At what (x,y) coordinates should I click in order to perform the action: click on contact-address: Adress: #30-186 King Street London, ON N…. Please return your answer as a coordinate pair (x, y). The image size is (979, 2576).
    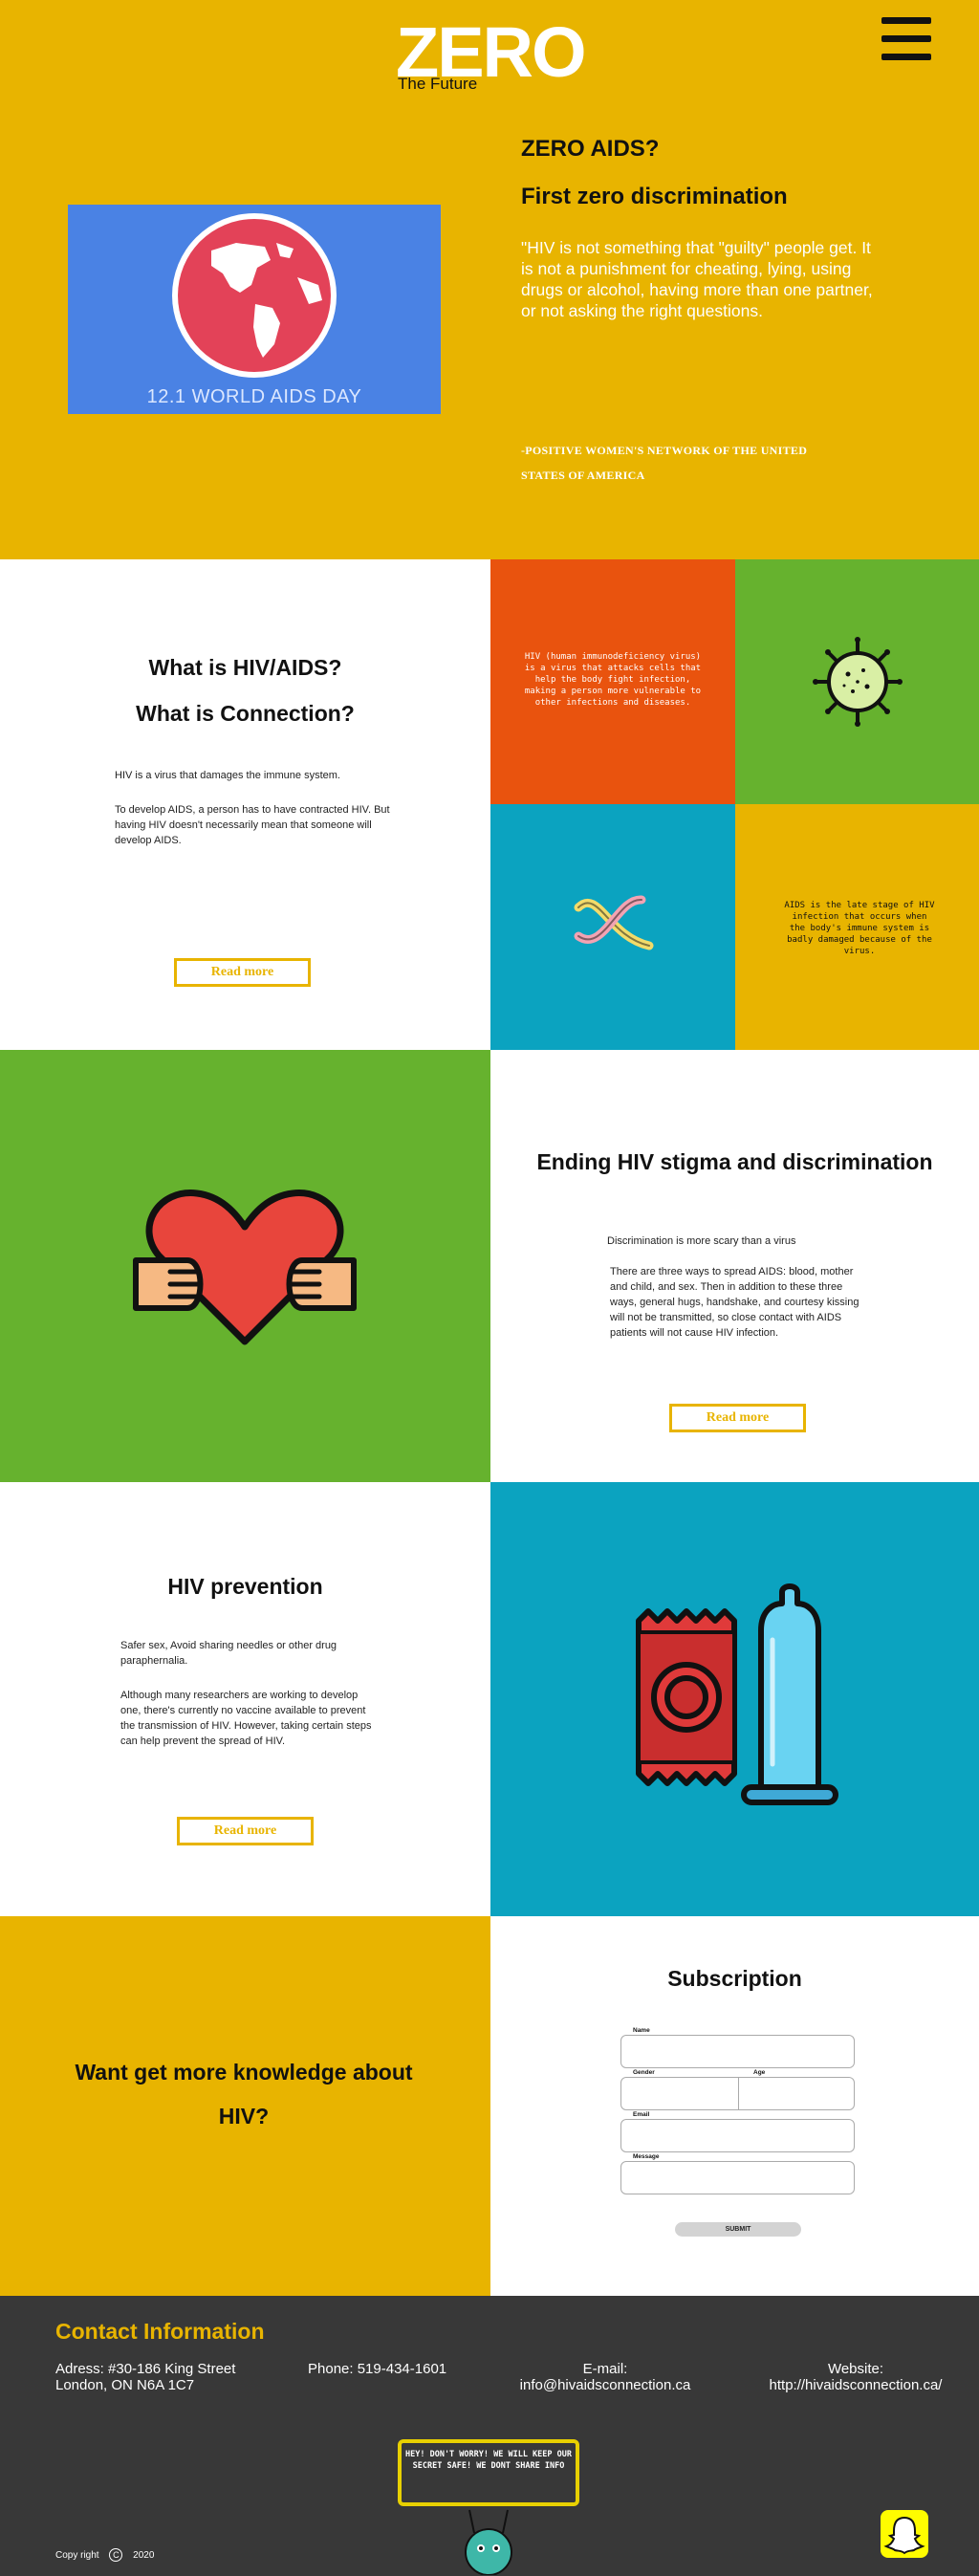
    Looking at the image, I should click on (145, 2377).